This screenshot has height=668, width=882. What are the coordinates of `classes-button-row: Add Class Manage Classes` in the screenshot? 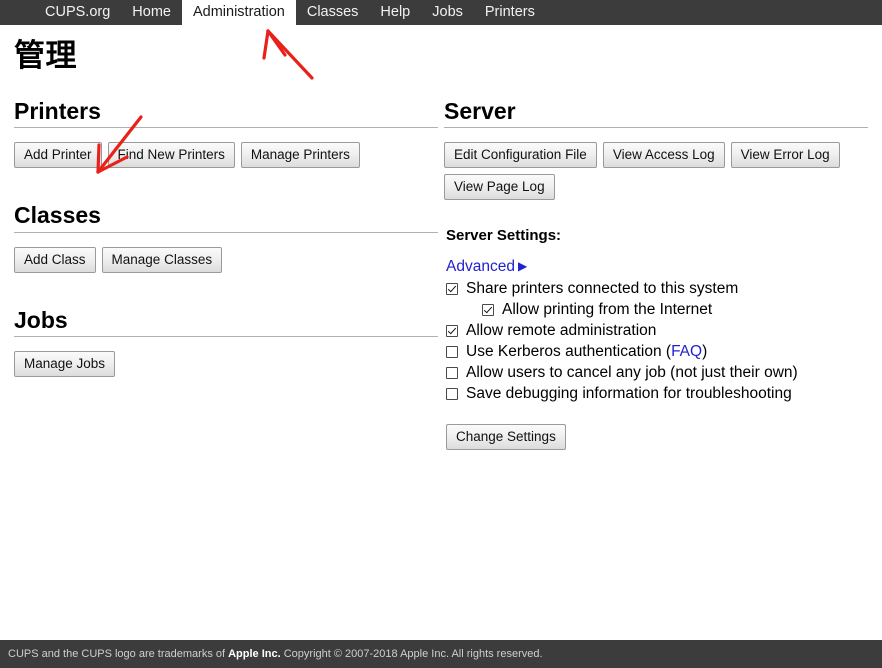 It's located at (226, 259).